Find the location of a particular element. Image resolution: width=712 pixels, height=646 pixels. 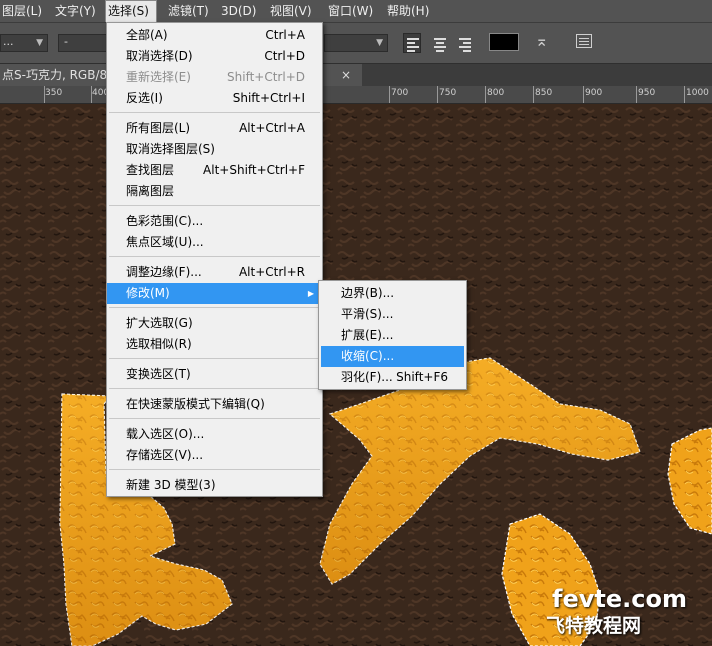

ruler-label: 350 is located at coordinates (54, 93).